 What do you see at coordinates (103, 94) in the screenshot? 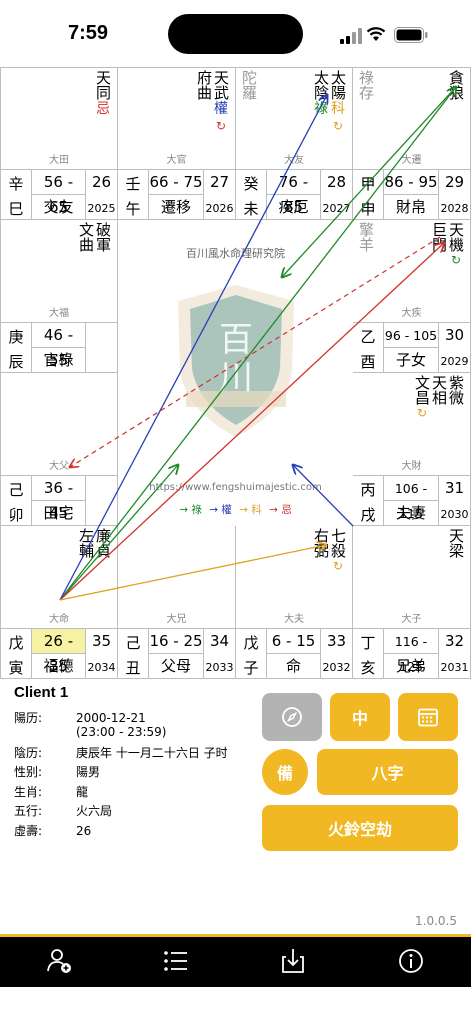
I see `star-col: 天同 忌` at bounding box center [103, 94].